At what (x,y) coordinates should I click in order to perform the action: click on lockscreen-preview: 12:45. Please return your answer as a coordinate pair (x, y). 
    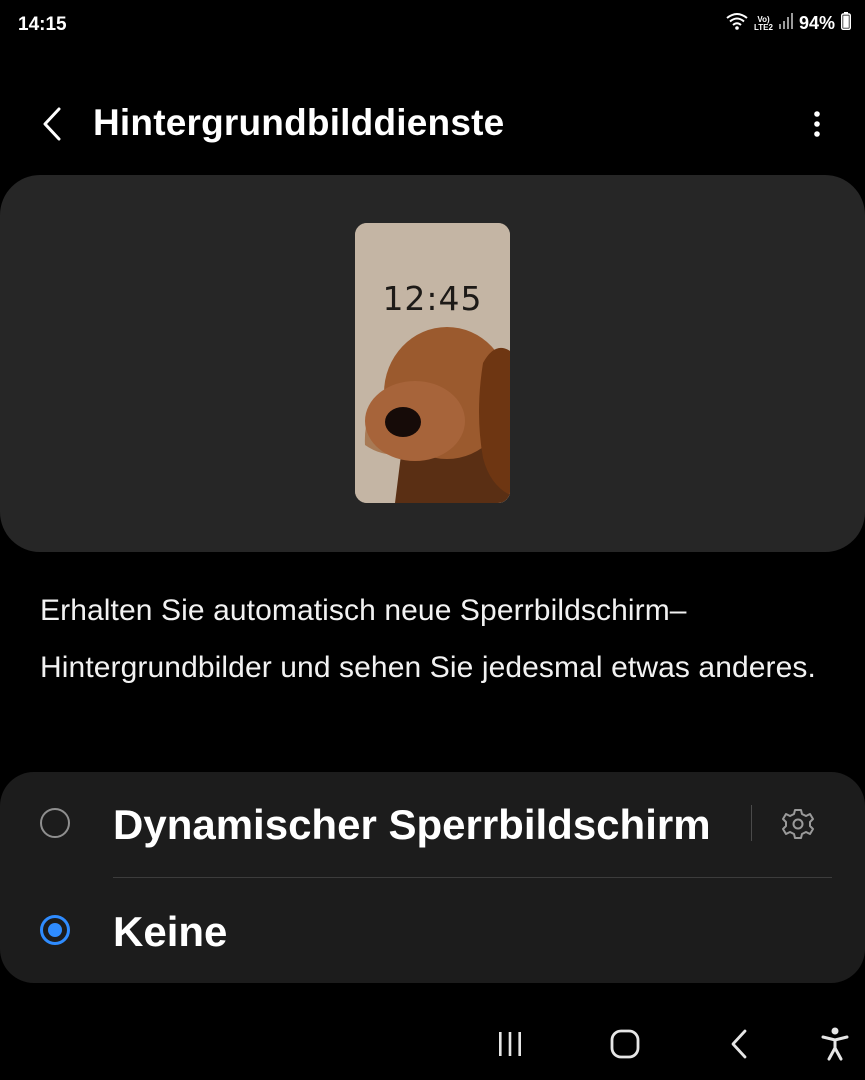
    Looking at the image, I should click on (432, 363).